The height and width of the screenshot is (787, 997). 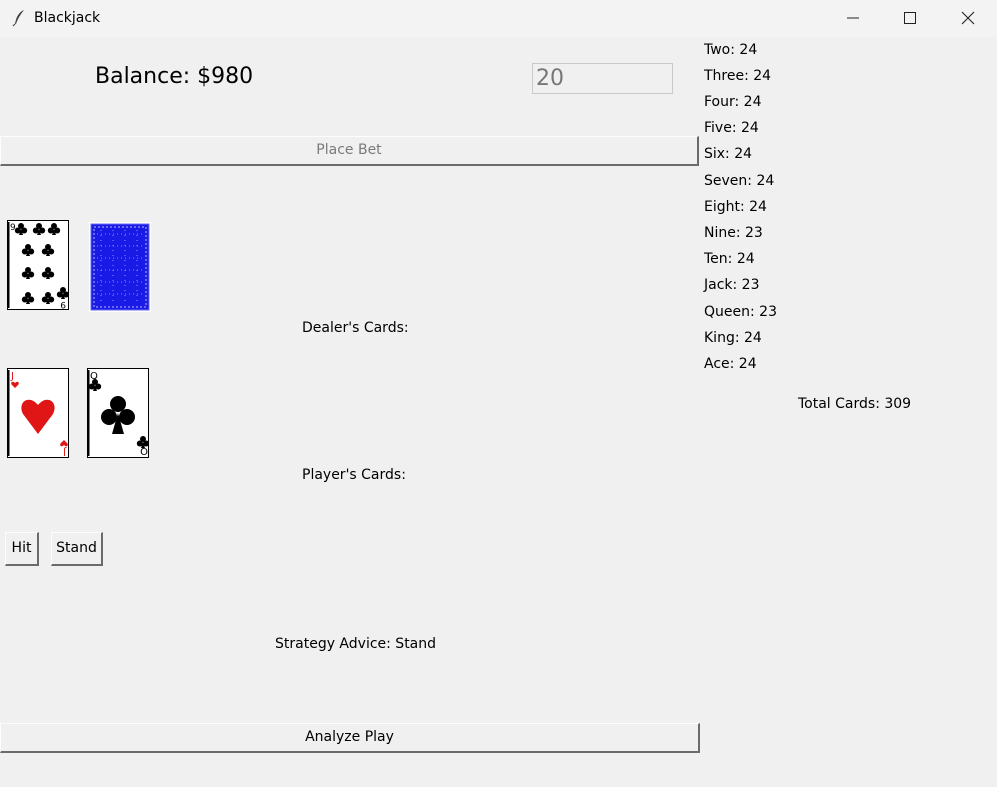 What do you see at coordinates (731, 50) in the screenshot?
I see `count-two: Two: 24` at bounding box center [731, 50].